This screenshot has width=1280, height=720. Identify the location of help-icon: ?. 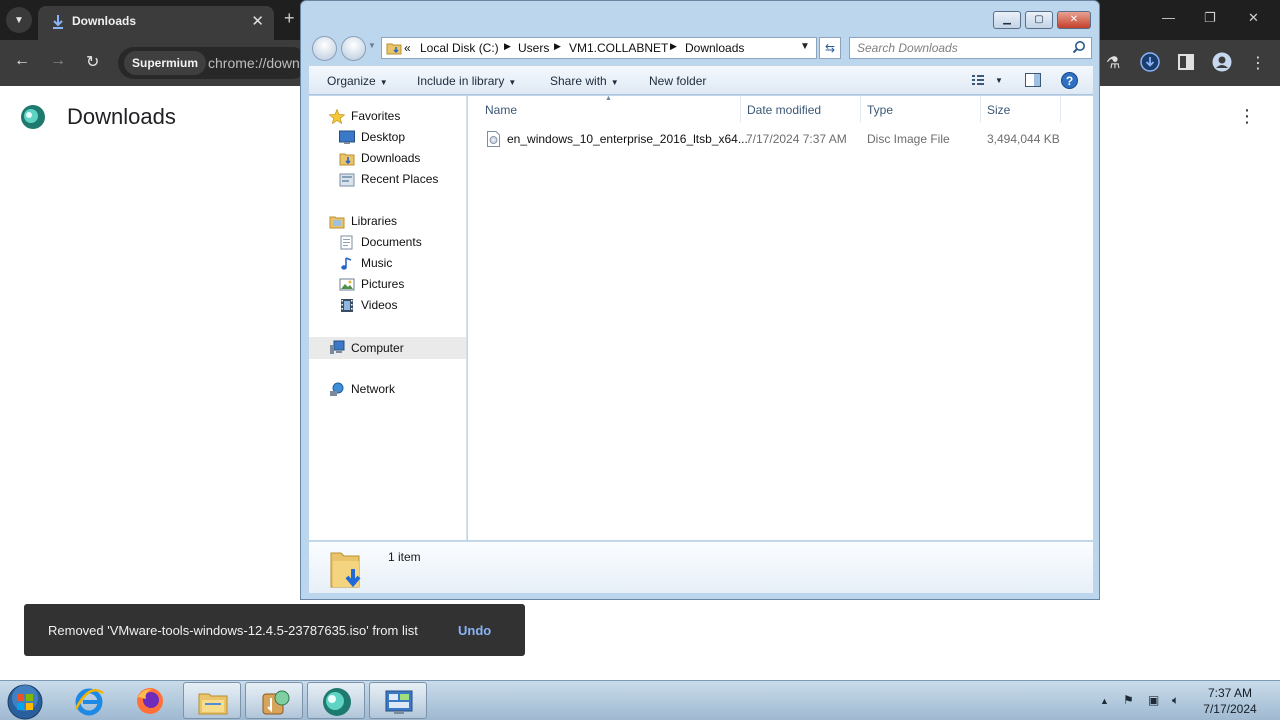
(1069, 80).